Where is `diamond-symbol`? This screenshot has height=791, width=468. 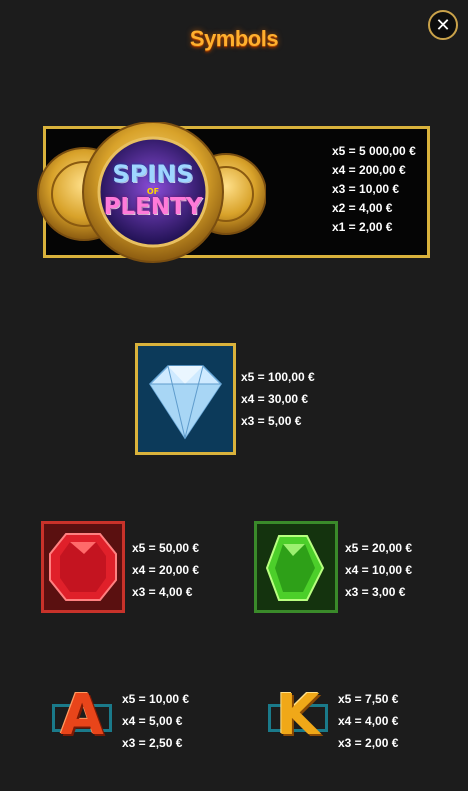 diamond-symbol is located at coordinates (185, 402).